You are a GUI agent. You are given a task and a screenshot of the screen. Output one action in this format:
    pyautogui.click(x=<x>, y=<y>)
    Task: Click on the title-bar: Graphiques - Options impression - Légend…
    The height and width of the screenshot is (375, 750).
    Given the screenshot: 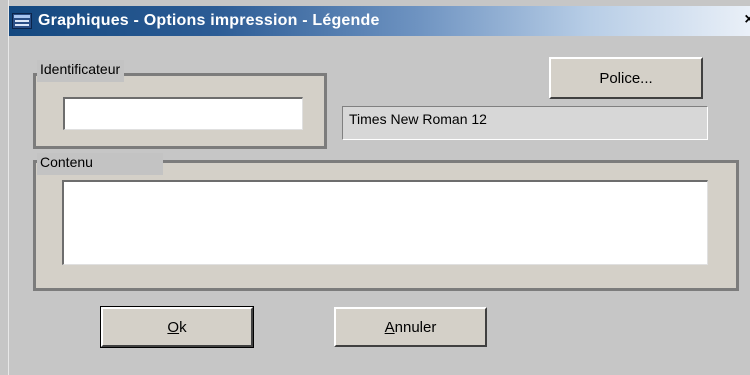 What is the action you would take?
    pyautogui.click(x=379, y=21)
    